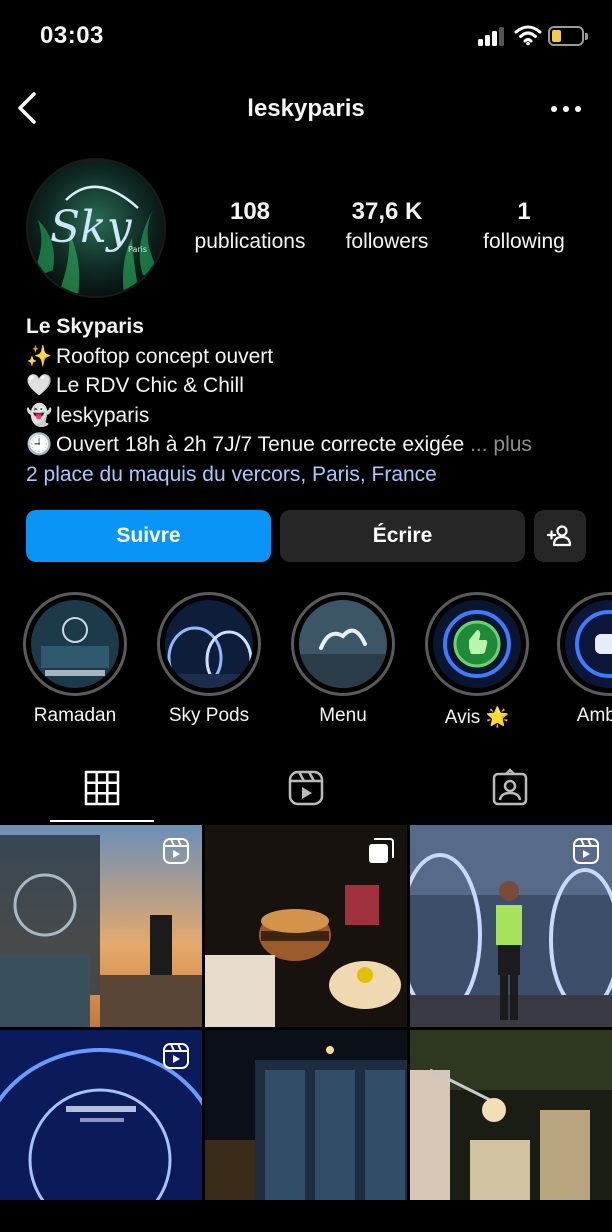  I want to click on active-tab-indicator, so click(102, 821).